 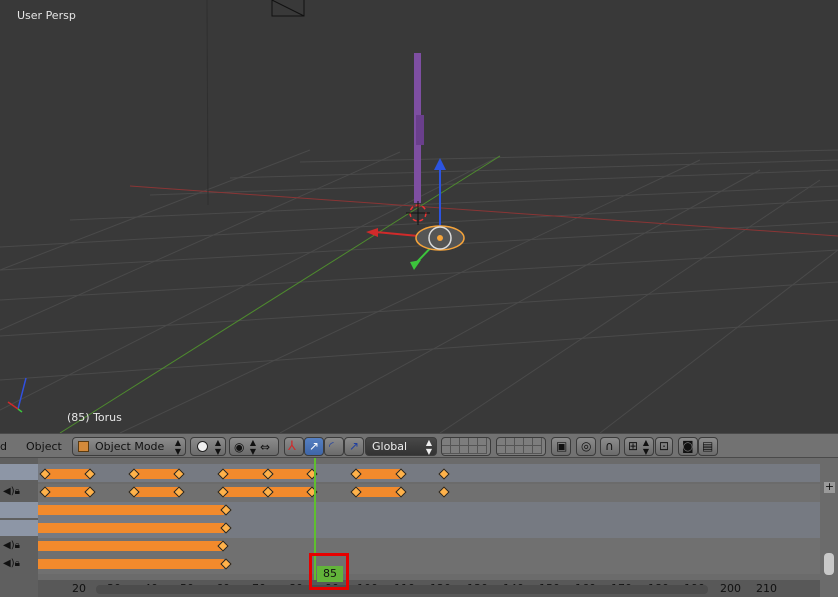 What do you see at coordinates (829, 564) in the screenshot?
I see `scrollbar-thumb` at bounding box center [829, 564].